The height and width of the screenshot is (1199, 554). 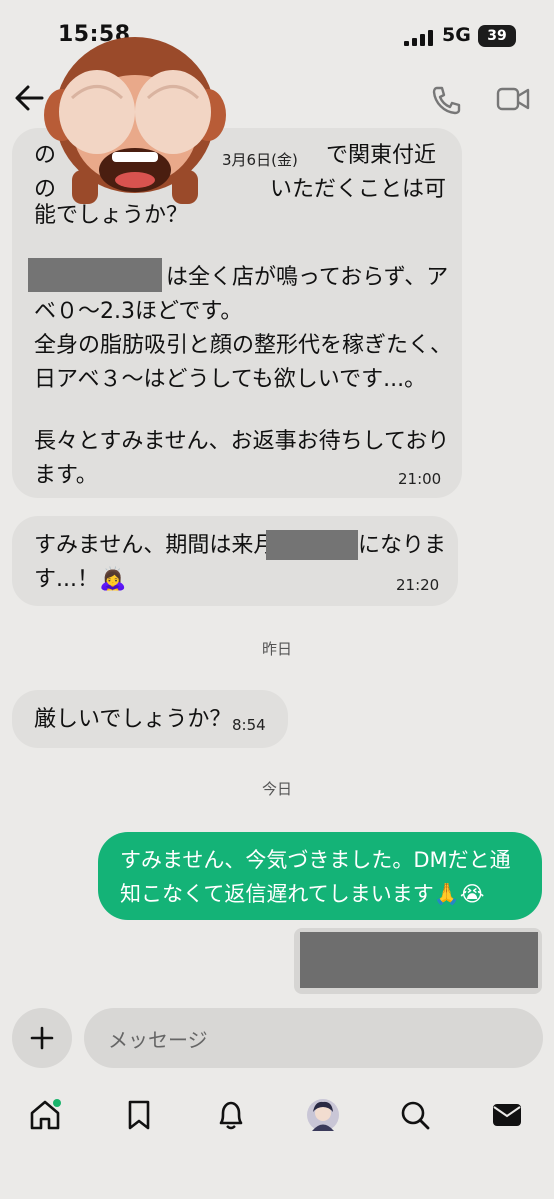 What do you see at coordinates (358, 189) in the screenshot?
I see `message-text: いただくことは可` at bounding box center [358, 189].